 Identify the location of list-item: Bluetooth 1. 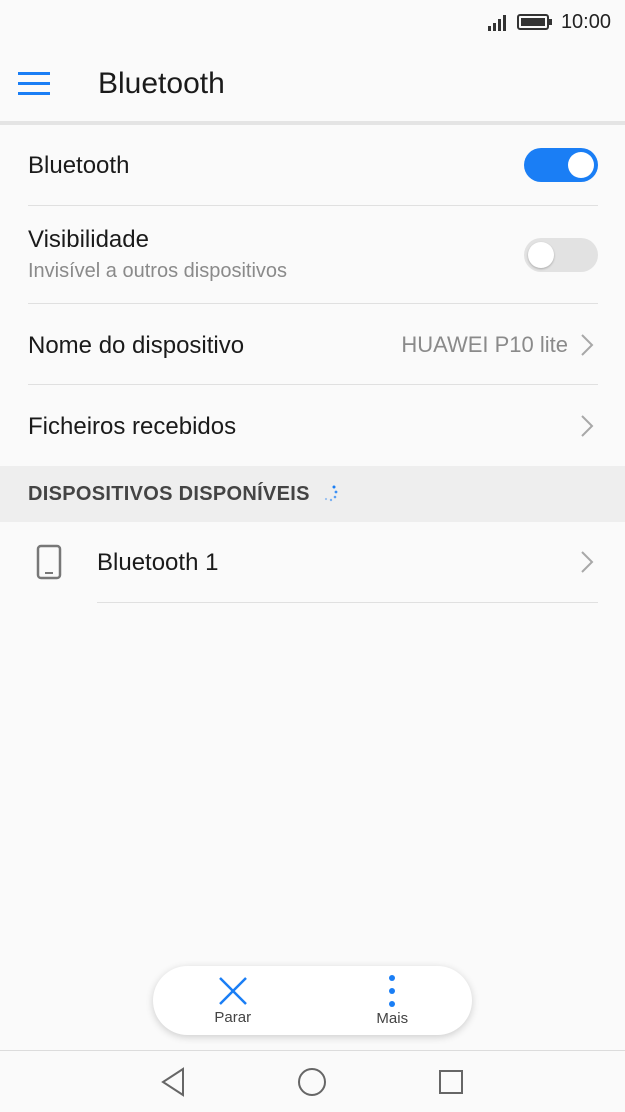
(312, 562).